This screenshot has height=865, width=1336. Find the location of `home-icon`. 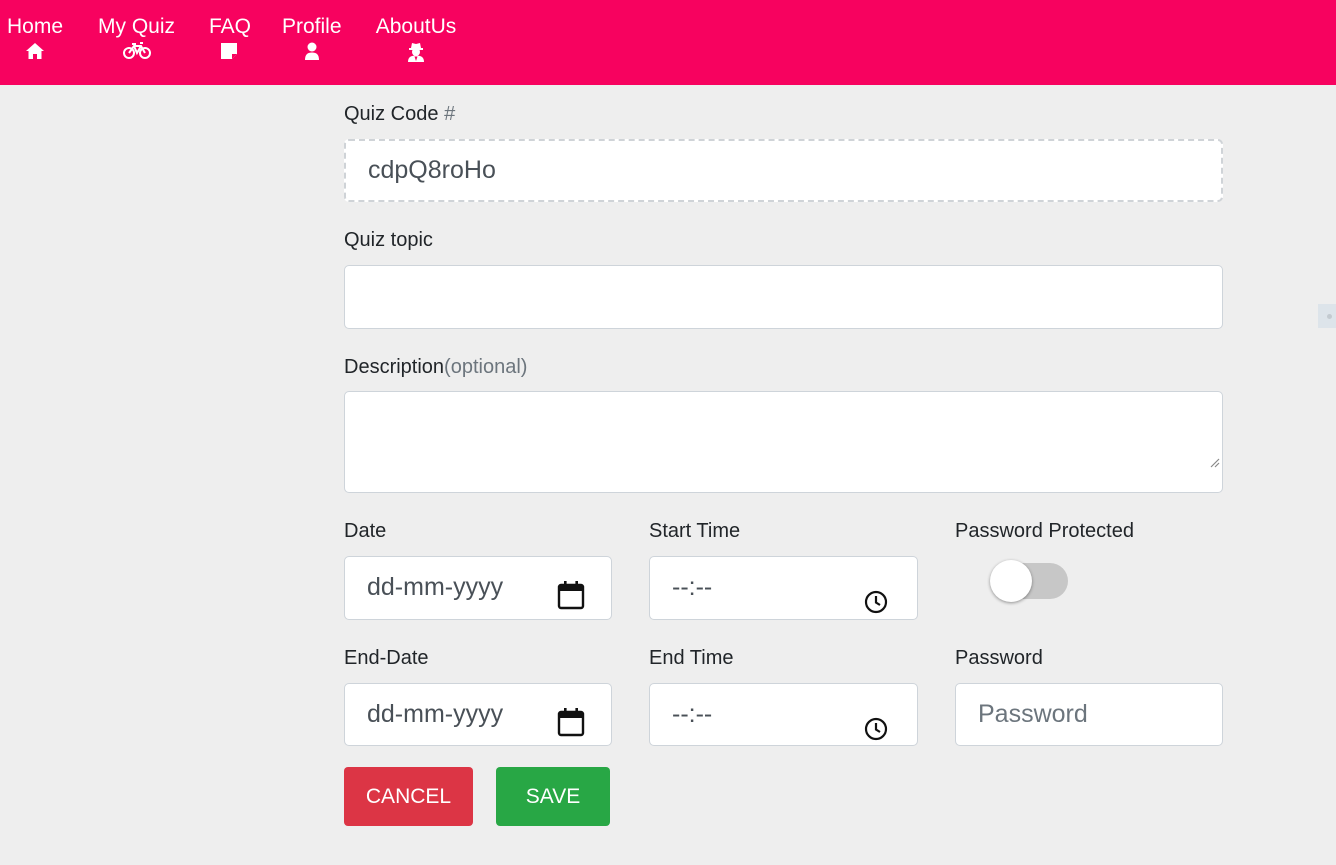

home-icon is located at coordinates (35, 53).